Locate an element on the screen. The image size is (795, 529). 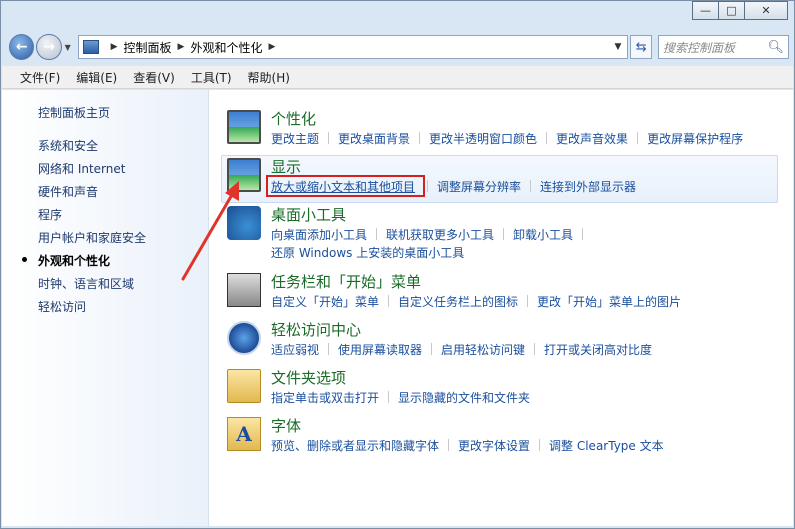
navigation-row: ← → ▼ ▶ 控制面板 ▶ 外观和个性化 ▶ ▼ ⇆ 搜索控制面板 🔍︎ is located at coordinates (399, 47).